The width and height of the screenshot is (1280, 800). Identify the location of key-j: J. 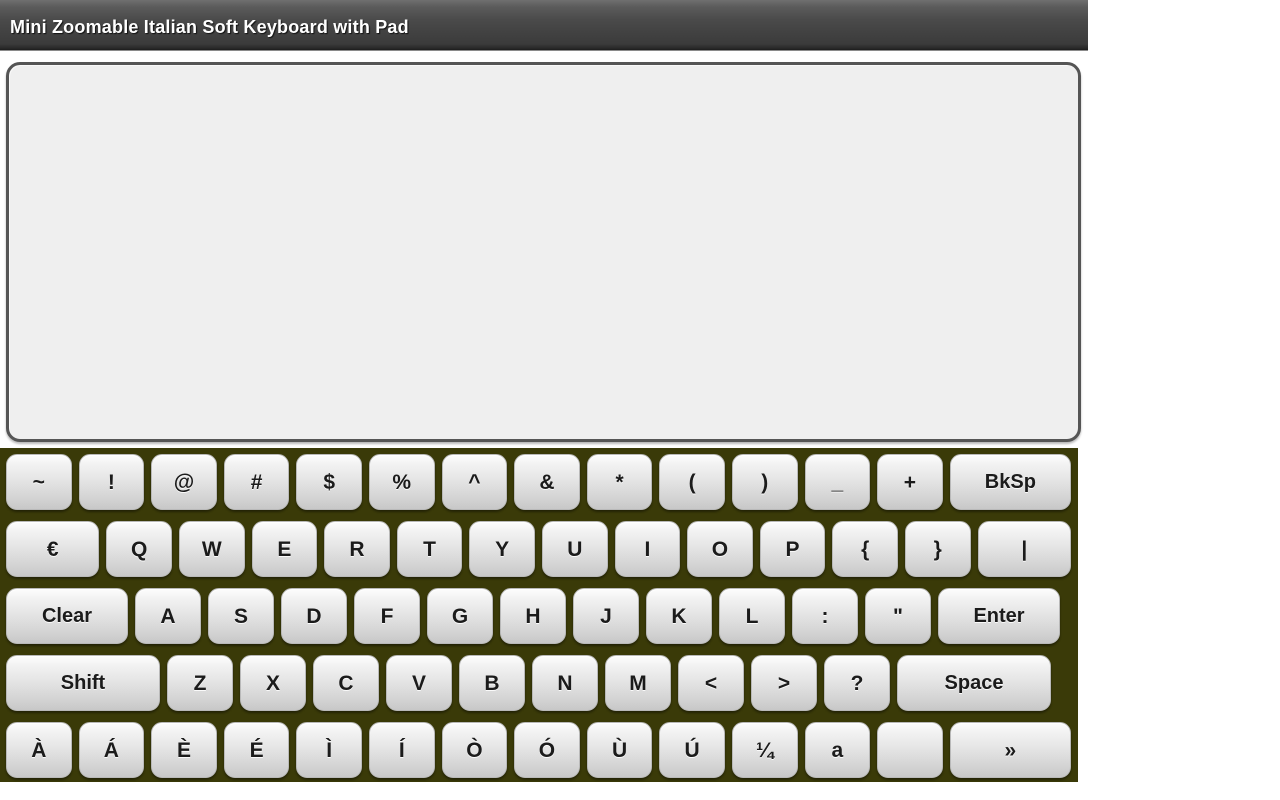
(606, 616).